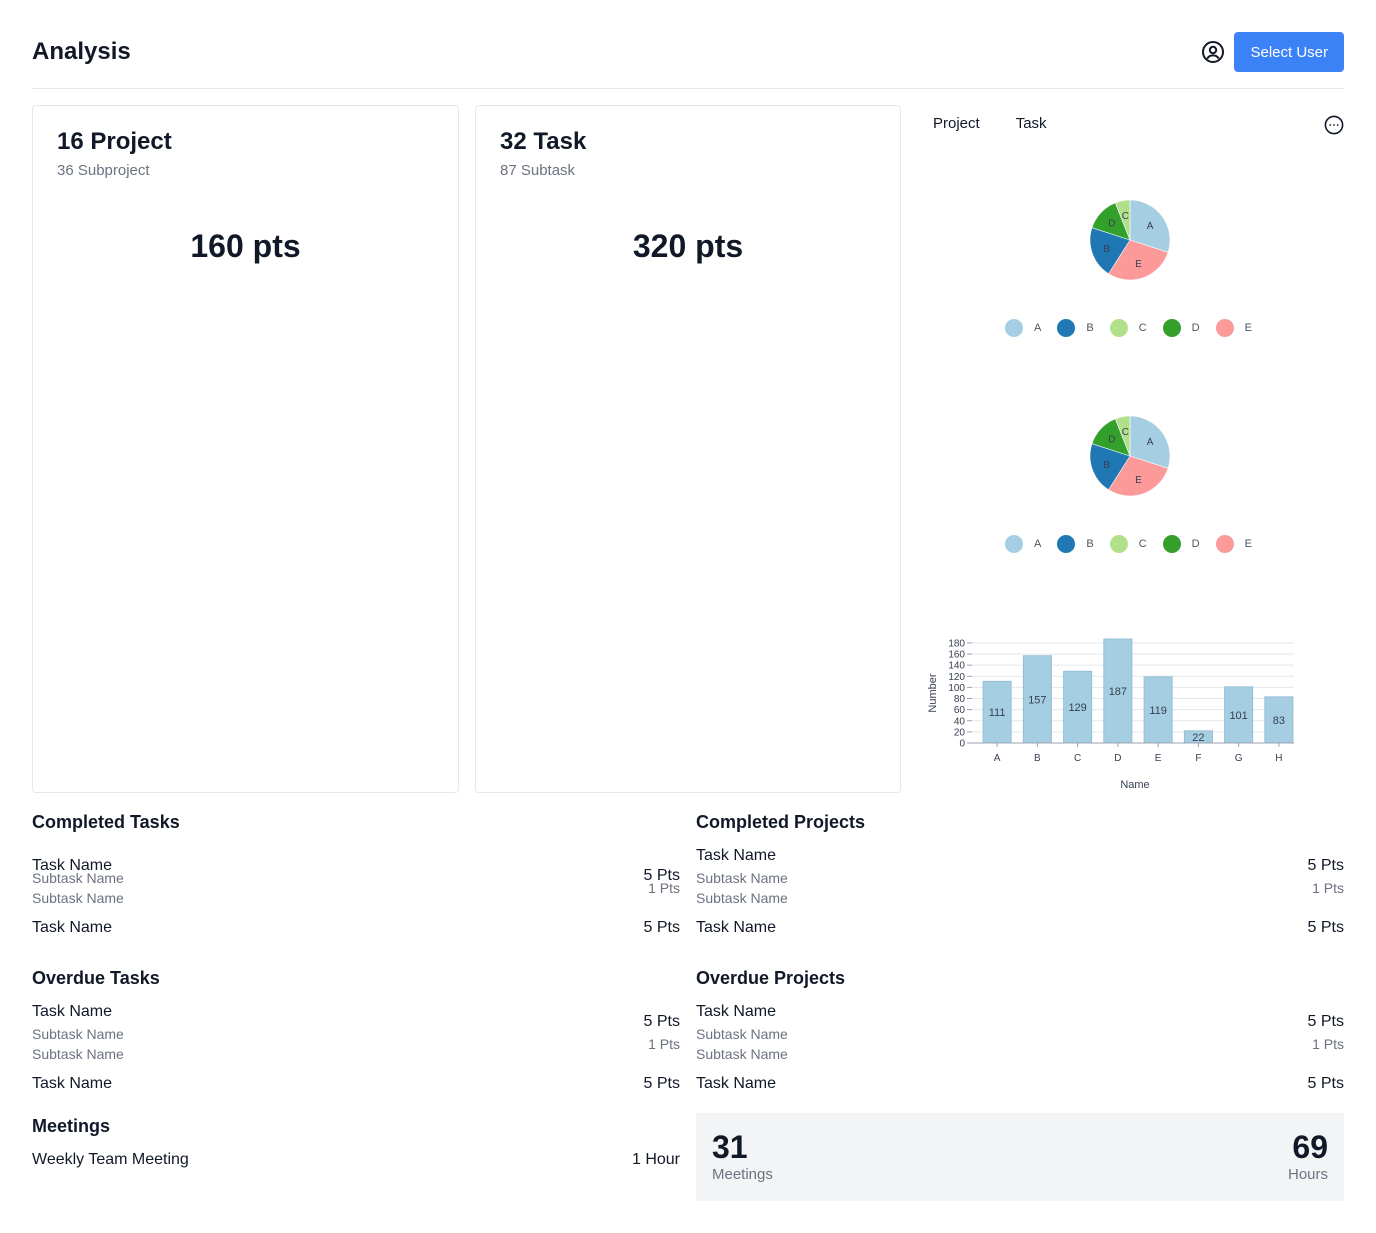 The image size is (1376, 1233). What do you see at coordinates (956, 666) in the screenshot?
I see `y-tick-label: 140` at bounding box center [956, 666].